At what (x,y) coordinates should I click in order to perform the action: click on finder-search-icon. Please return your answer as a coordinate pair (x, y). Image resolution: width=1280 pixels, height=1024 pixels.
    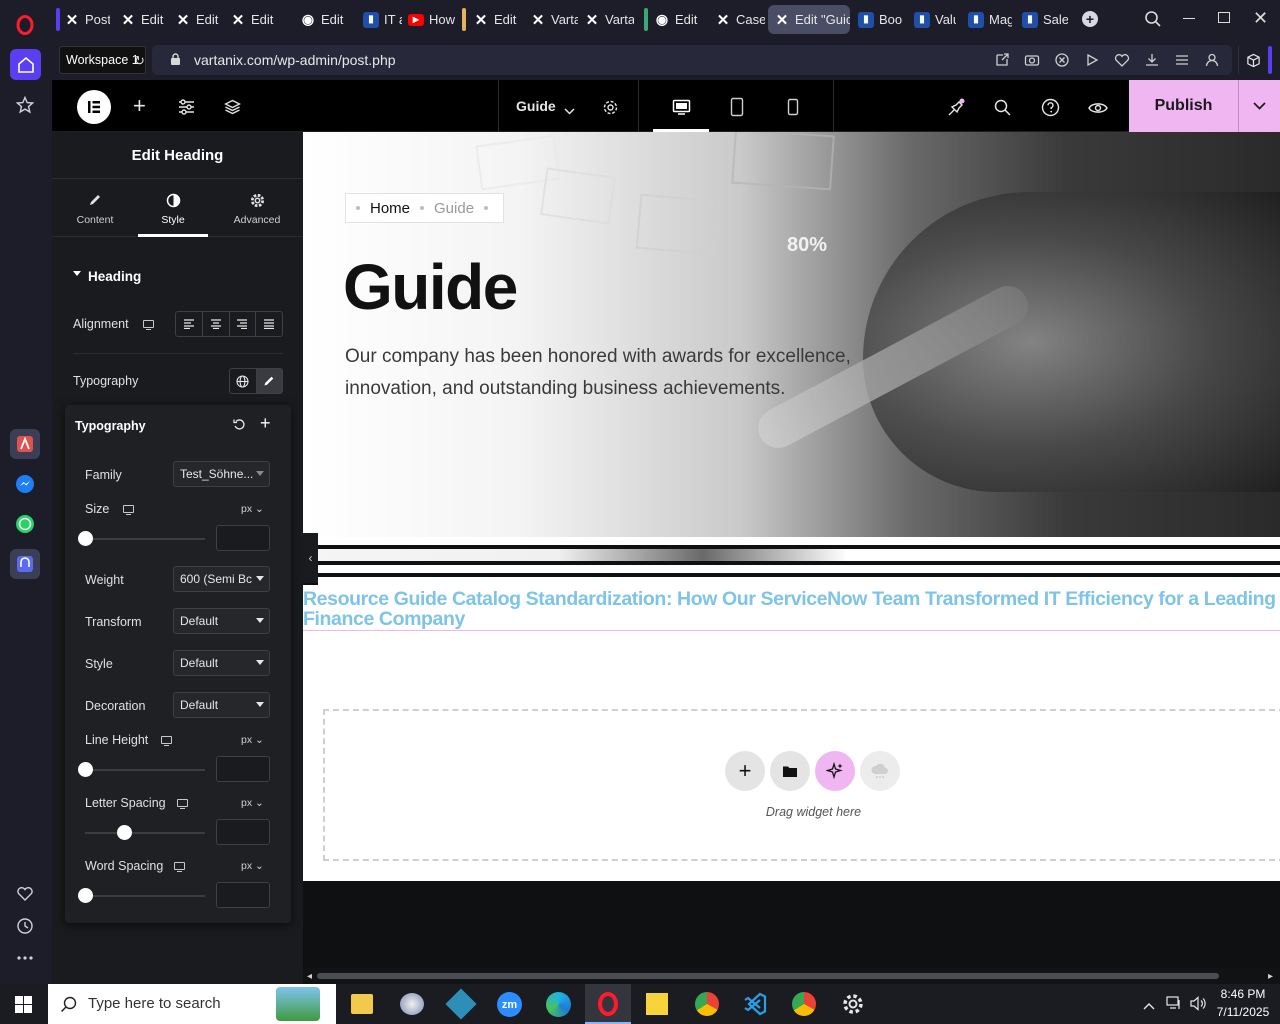
    Looking at the image, I should click on (1002, 110).